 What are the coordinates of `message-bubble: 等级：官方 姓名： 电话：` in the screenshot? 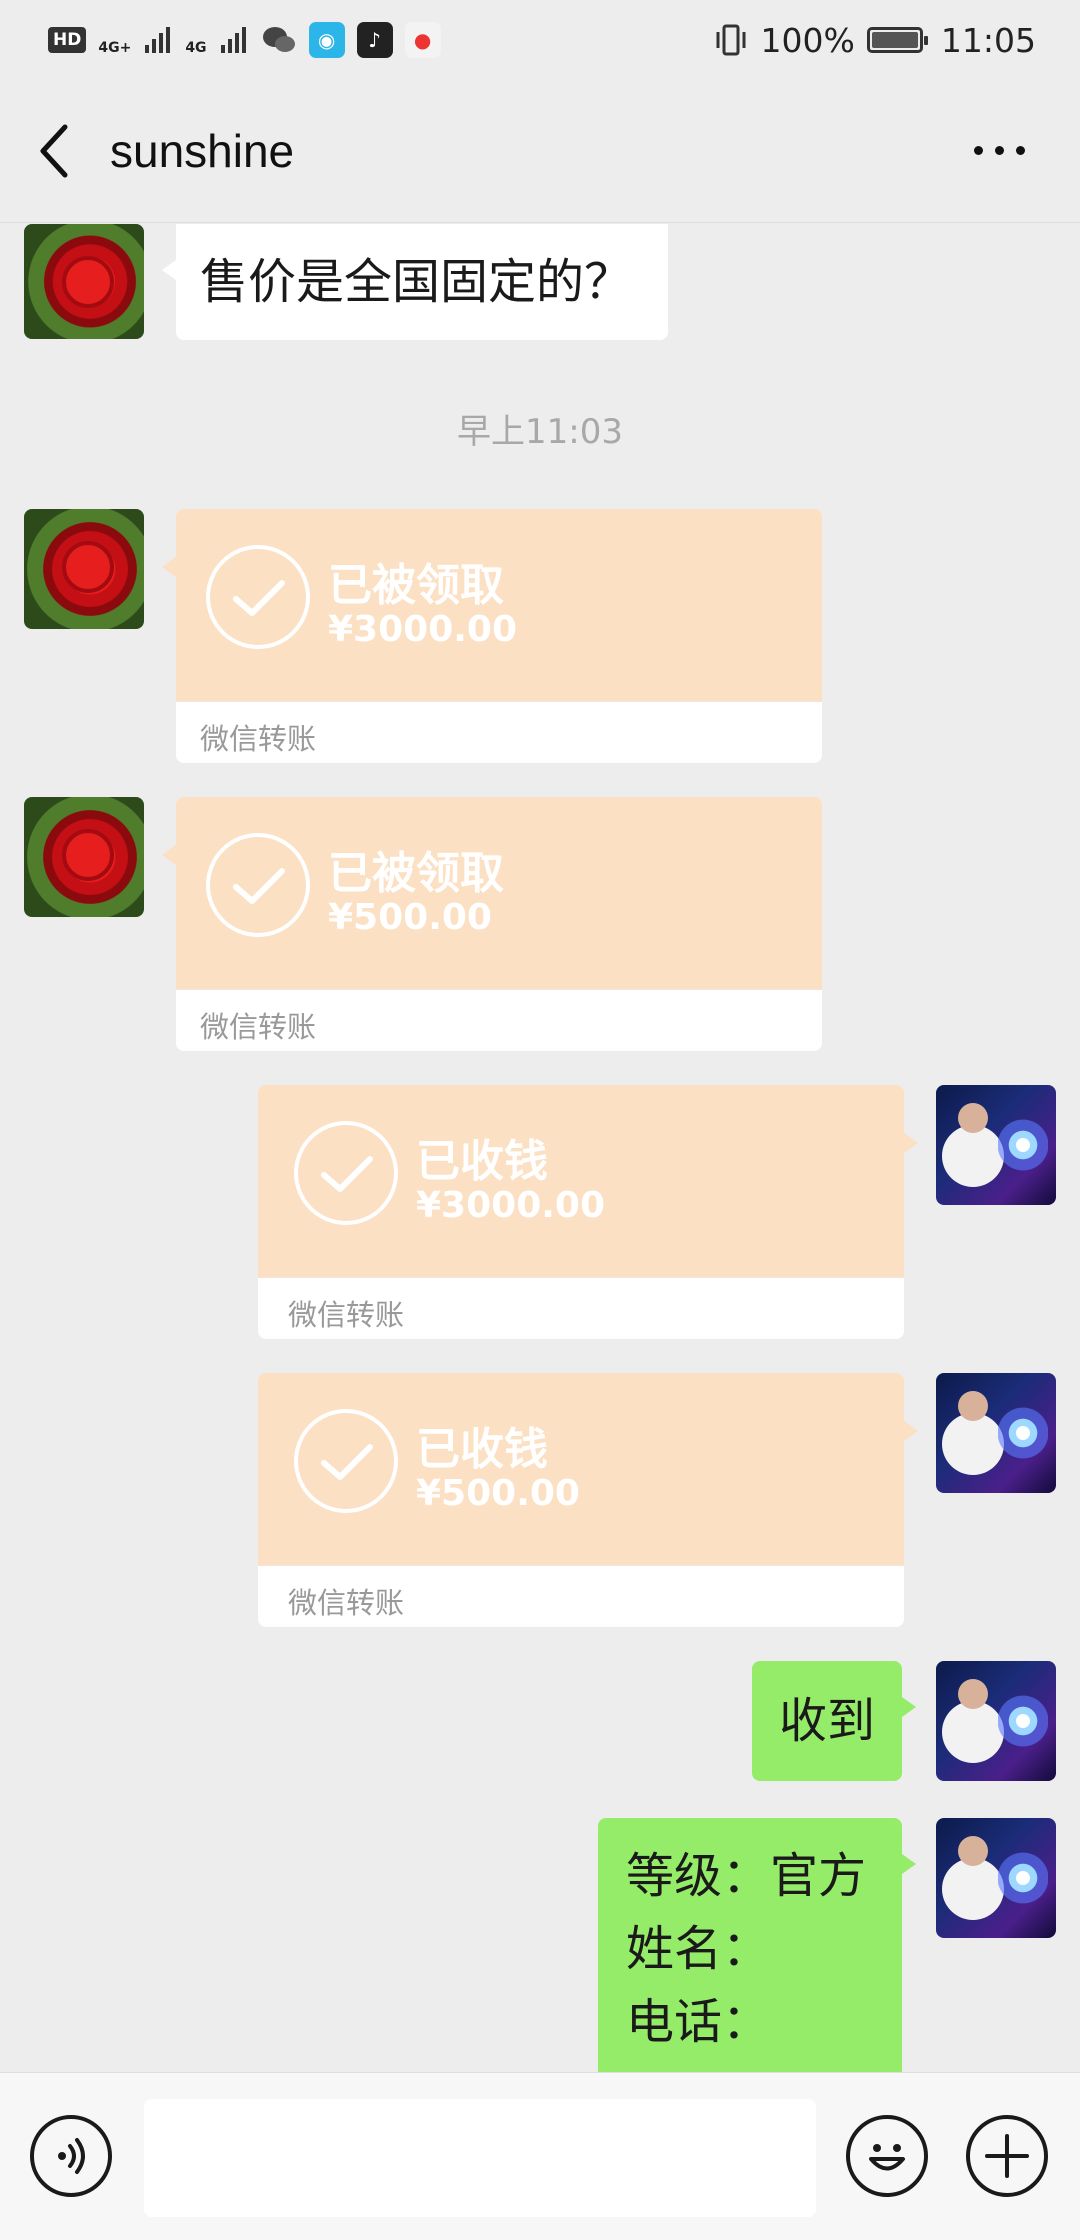 It's located at (757, 1945).